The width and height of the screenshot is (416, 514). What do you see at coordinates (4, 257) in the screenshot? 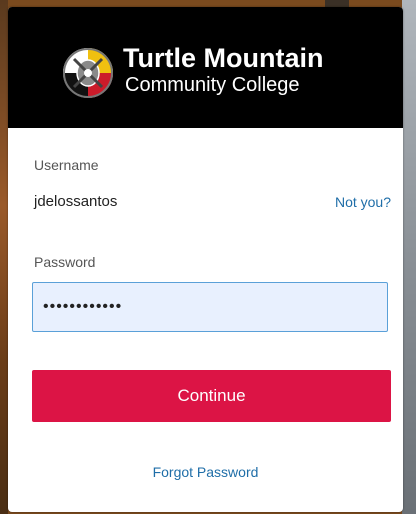
I see `background-left` at bounding box center [4, 257].